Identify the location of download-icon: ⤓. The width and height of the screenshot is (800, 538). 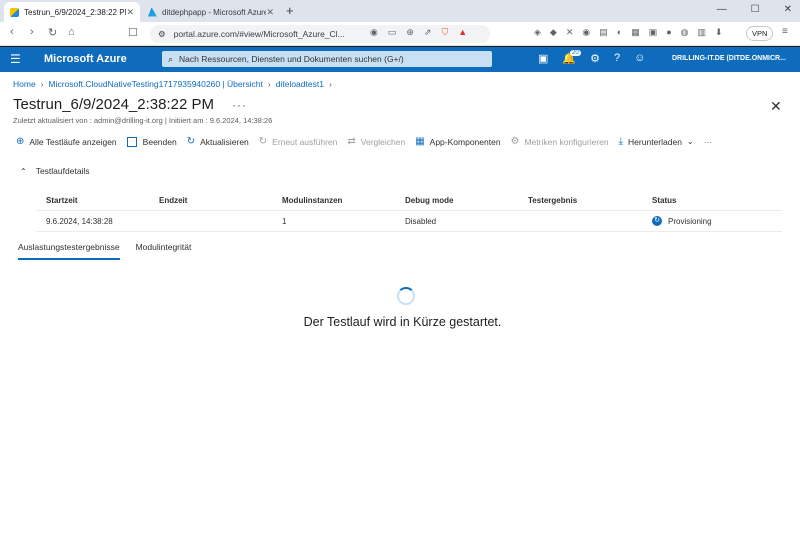
(621, 141).